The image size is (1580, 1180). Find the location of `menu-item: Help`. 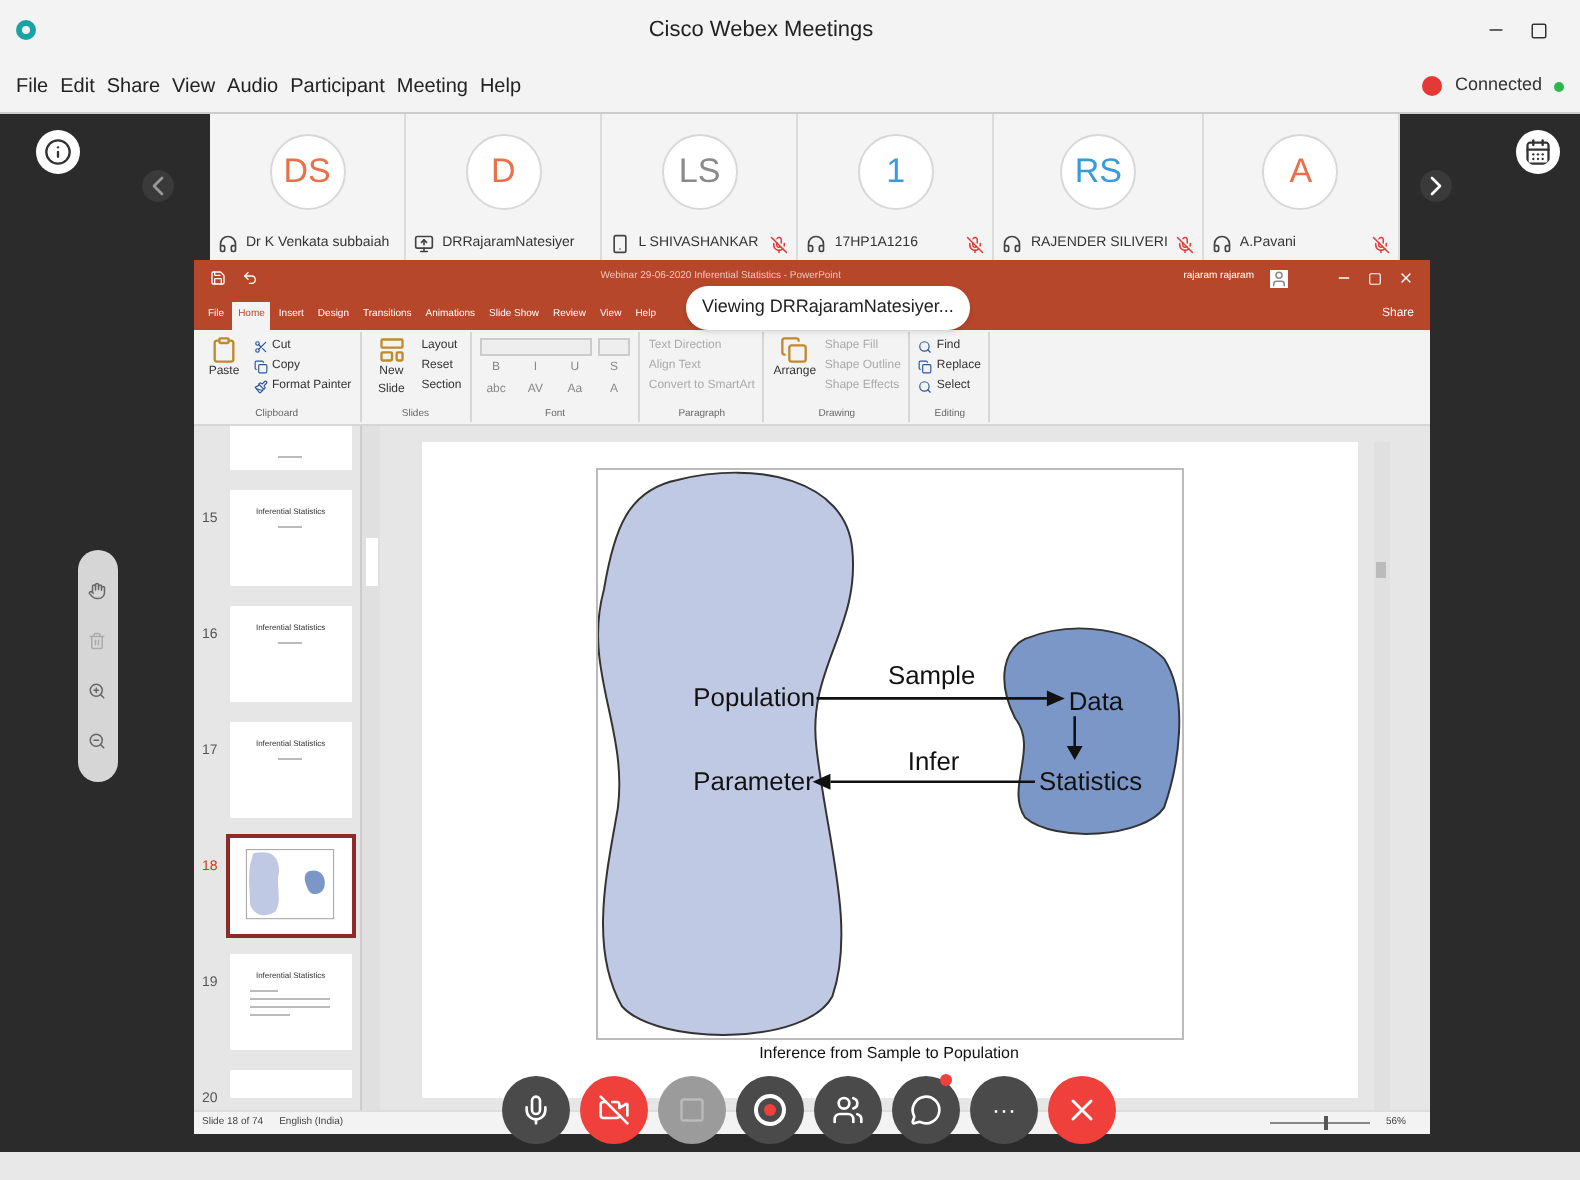

menu-item: Help is located at coordinates (500, 86).